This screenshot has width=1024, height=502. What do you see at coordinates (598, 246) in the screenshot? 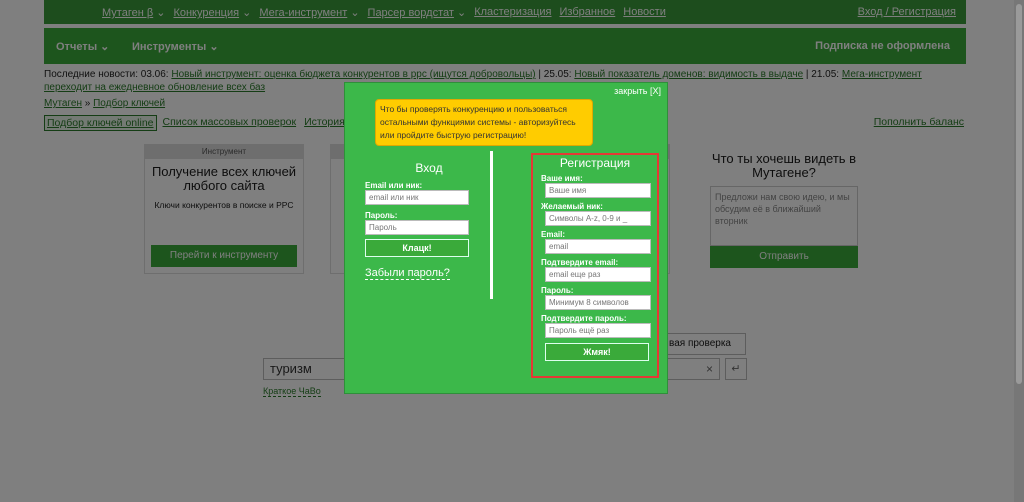
I see `register-email-input: email` at bounding box center [598, 246].